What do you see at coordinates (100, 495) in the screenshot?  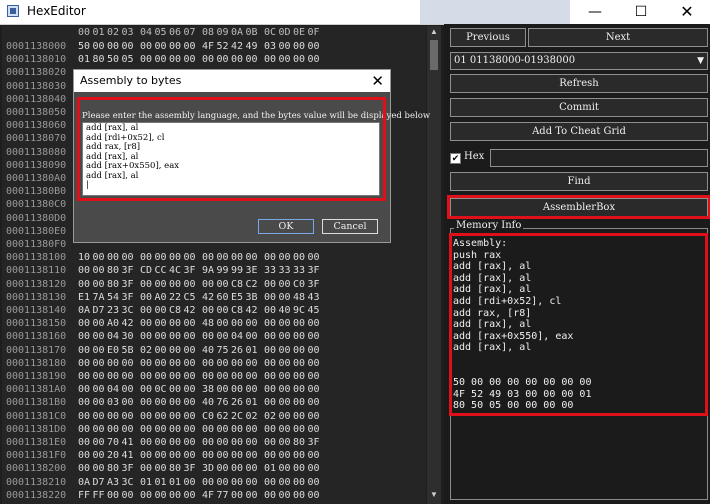 I see `hex-byte-cell: FF` at bounding box center [100, 495].